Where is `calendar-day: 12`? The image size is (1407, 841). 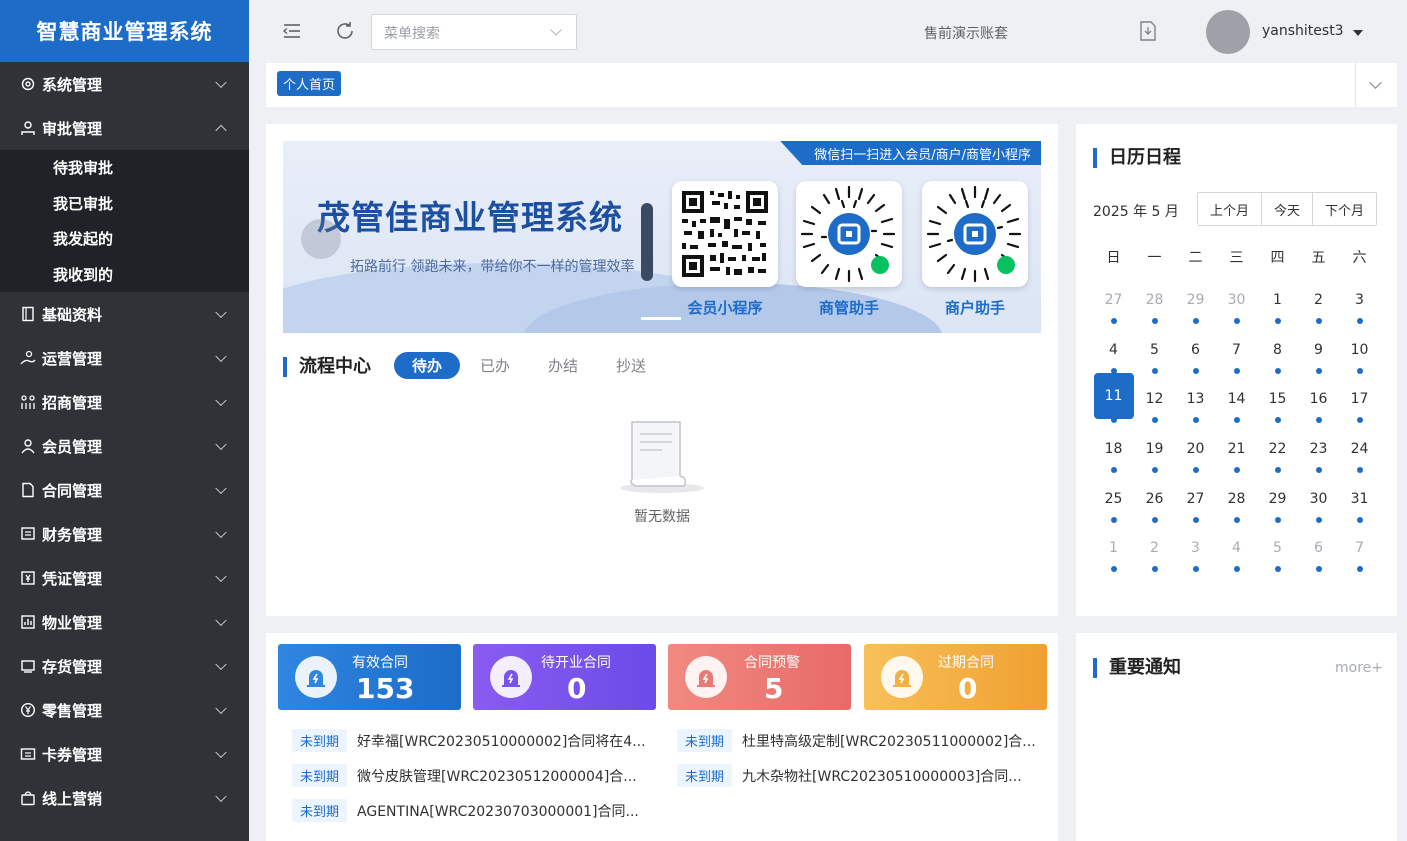
calendar-day: 12 is located at coordinates (1154, 398).